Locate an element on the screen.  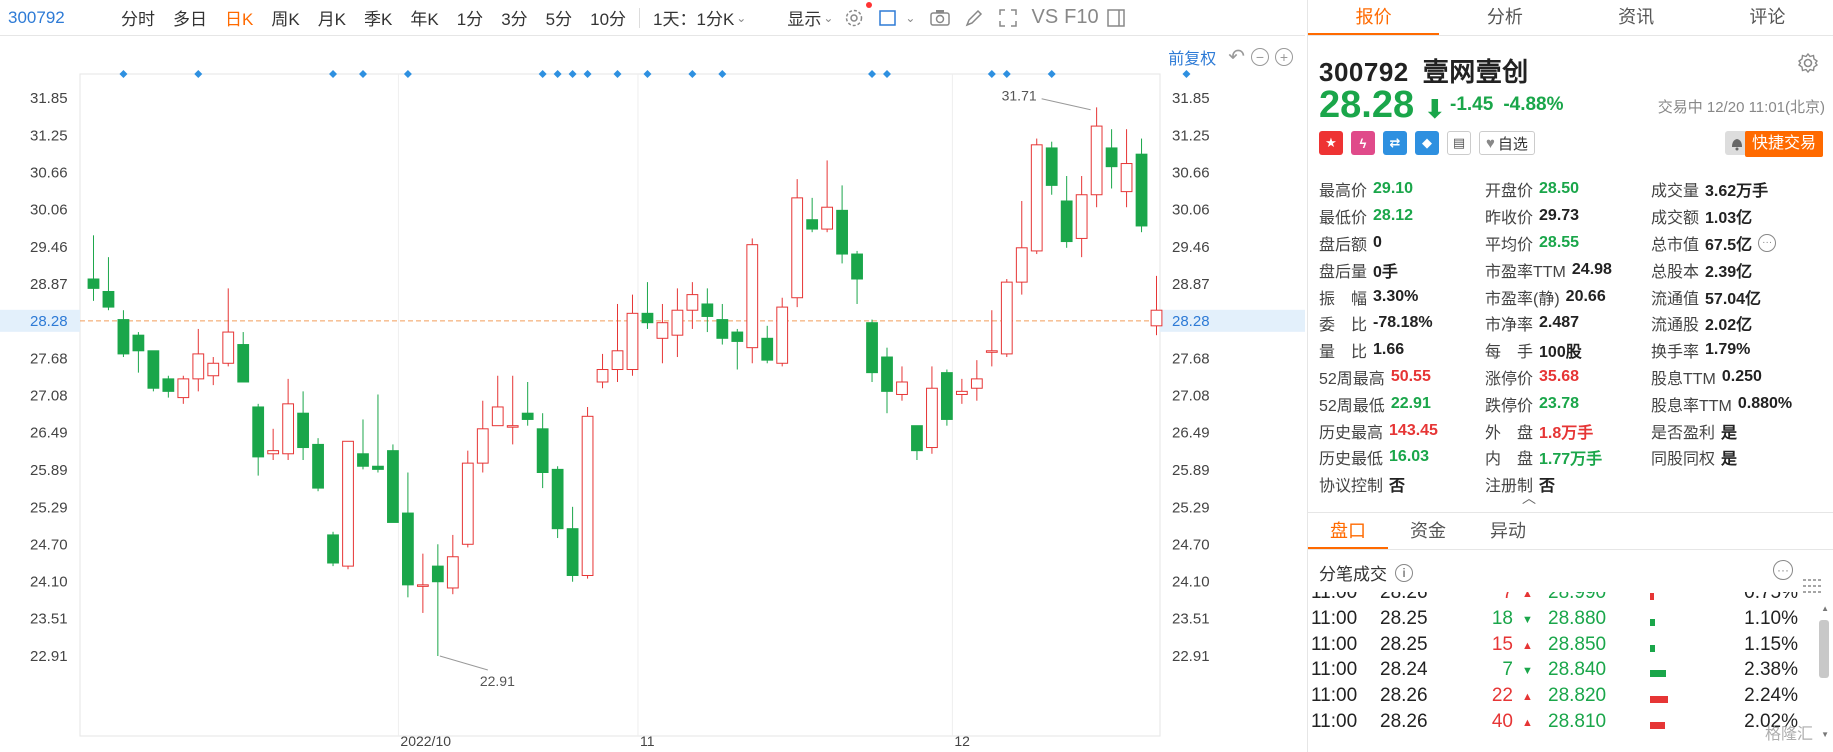
tab-timeframe: 10分 is located at coordinates (608, 17).